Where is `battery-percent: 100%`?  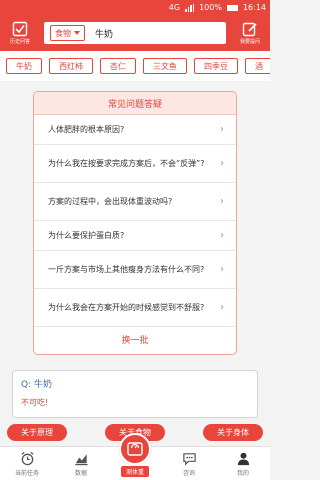
battery-percent: 100% is located at coordinates (210, 7).